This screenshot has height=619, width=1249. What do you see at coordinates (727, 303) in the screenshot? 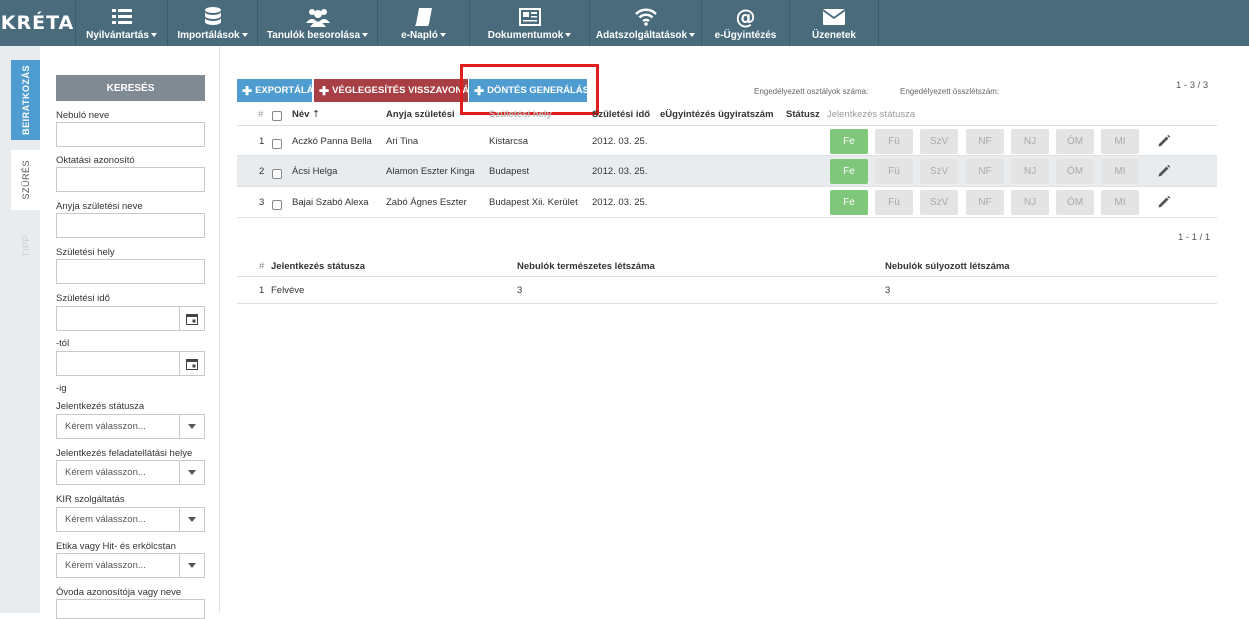
I see `divider` at bounding box center [727, 303].